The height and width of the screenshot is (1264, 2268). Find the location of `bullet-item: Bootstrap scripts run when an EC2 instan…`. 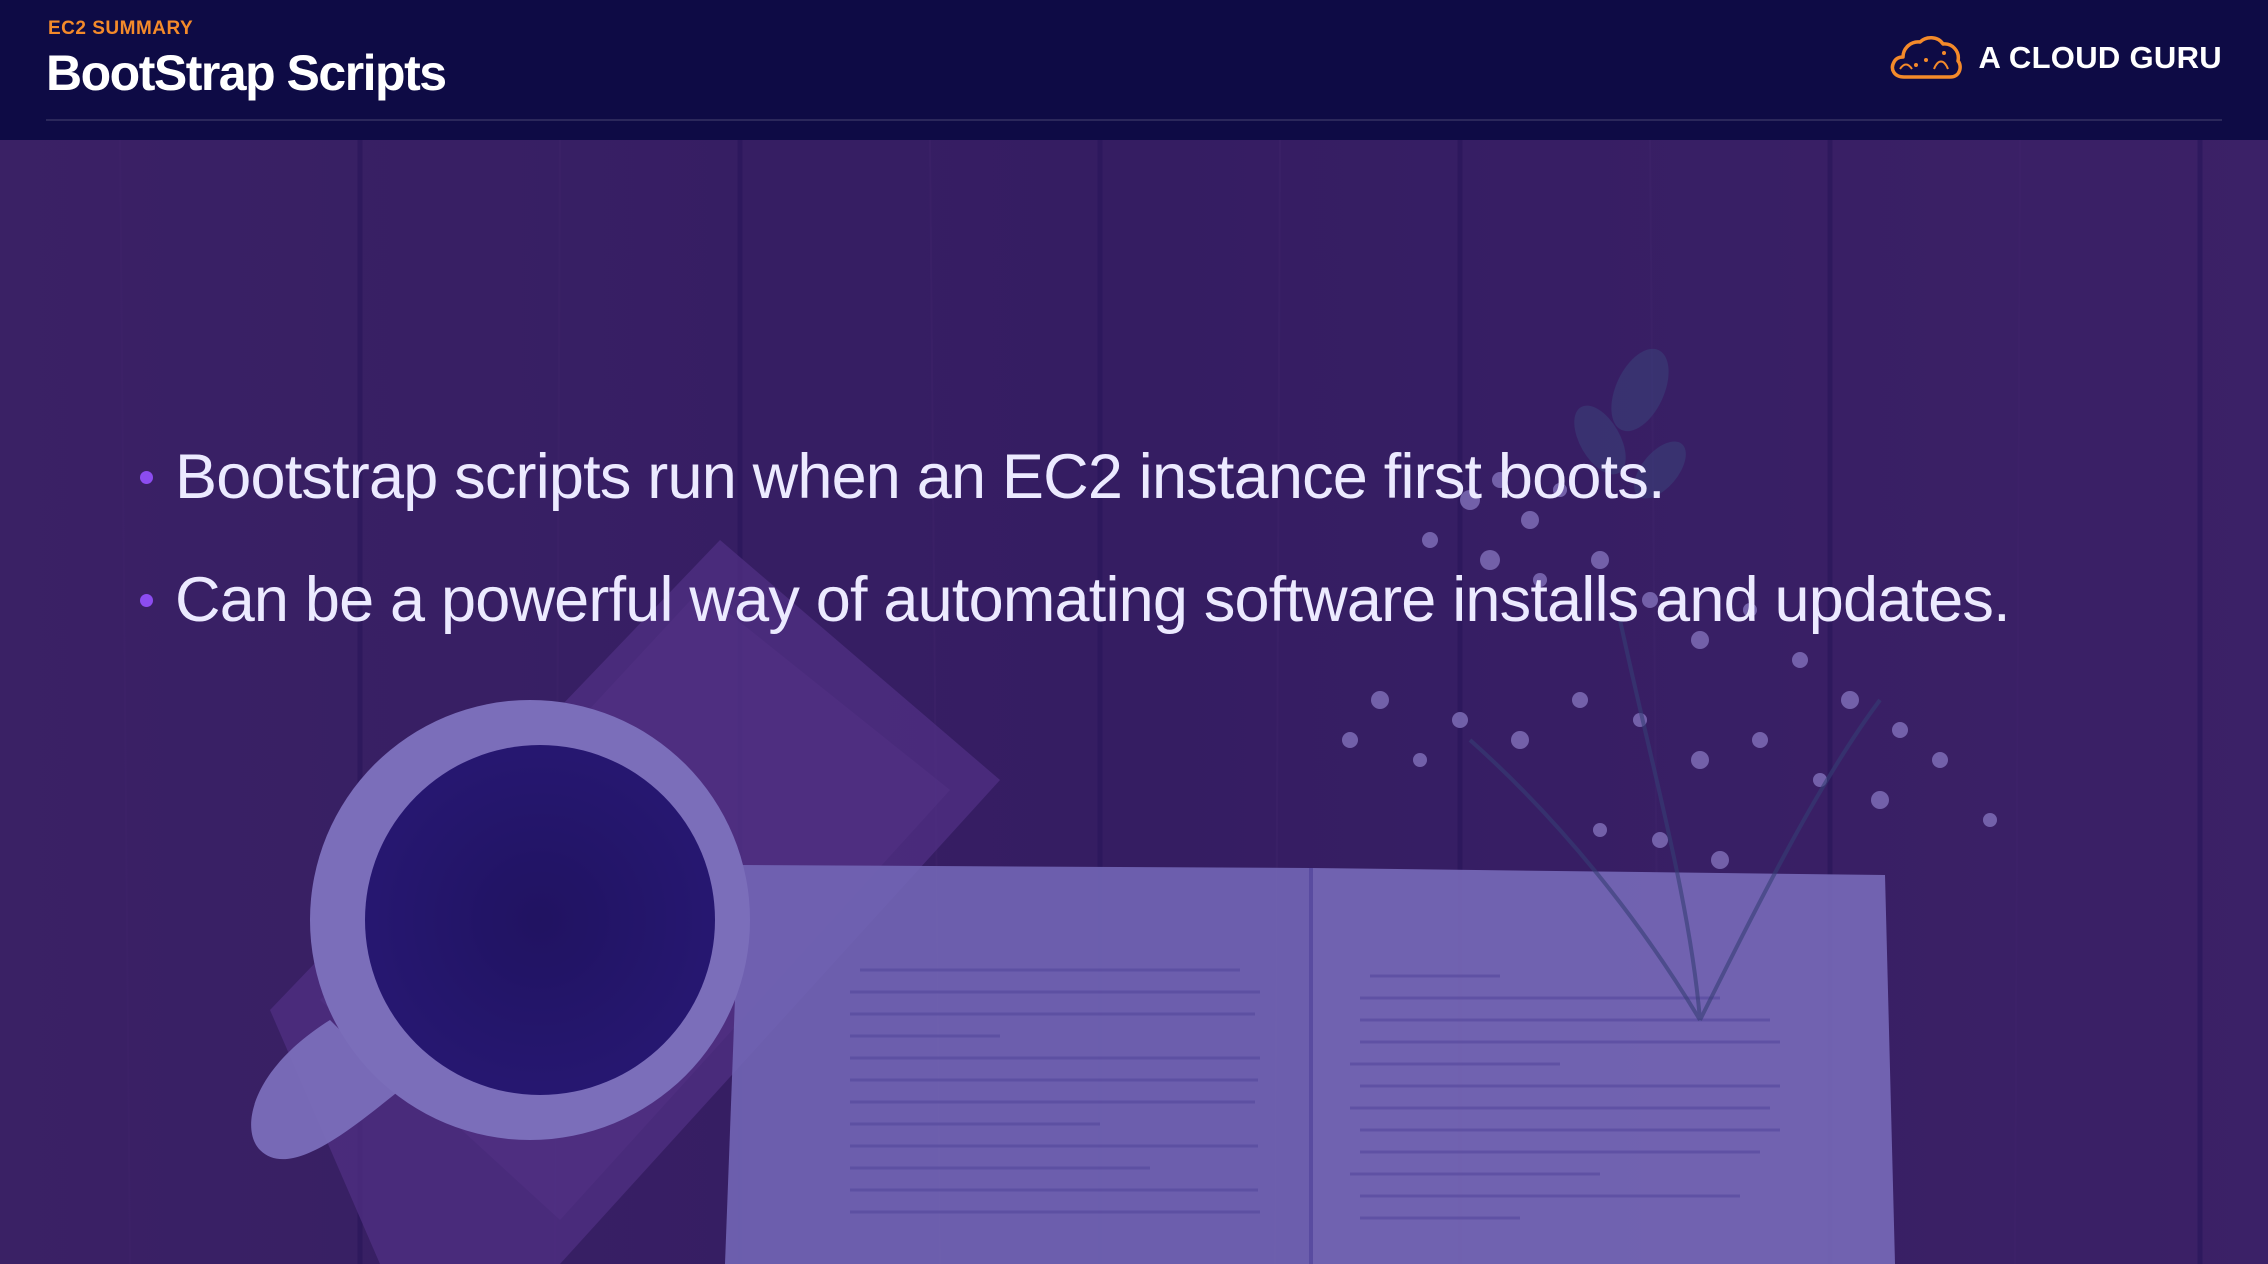

bullet-item: Bootstrap scripts run when an EC2 instan… is located at coordinates (1075, 477).